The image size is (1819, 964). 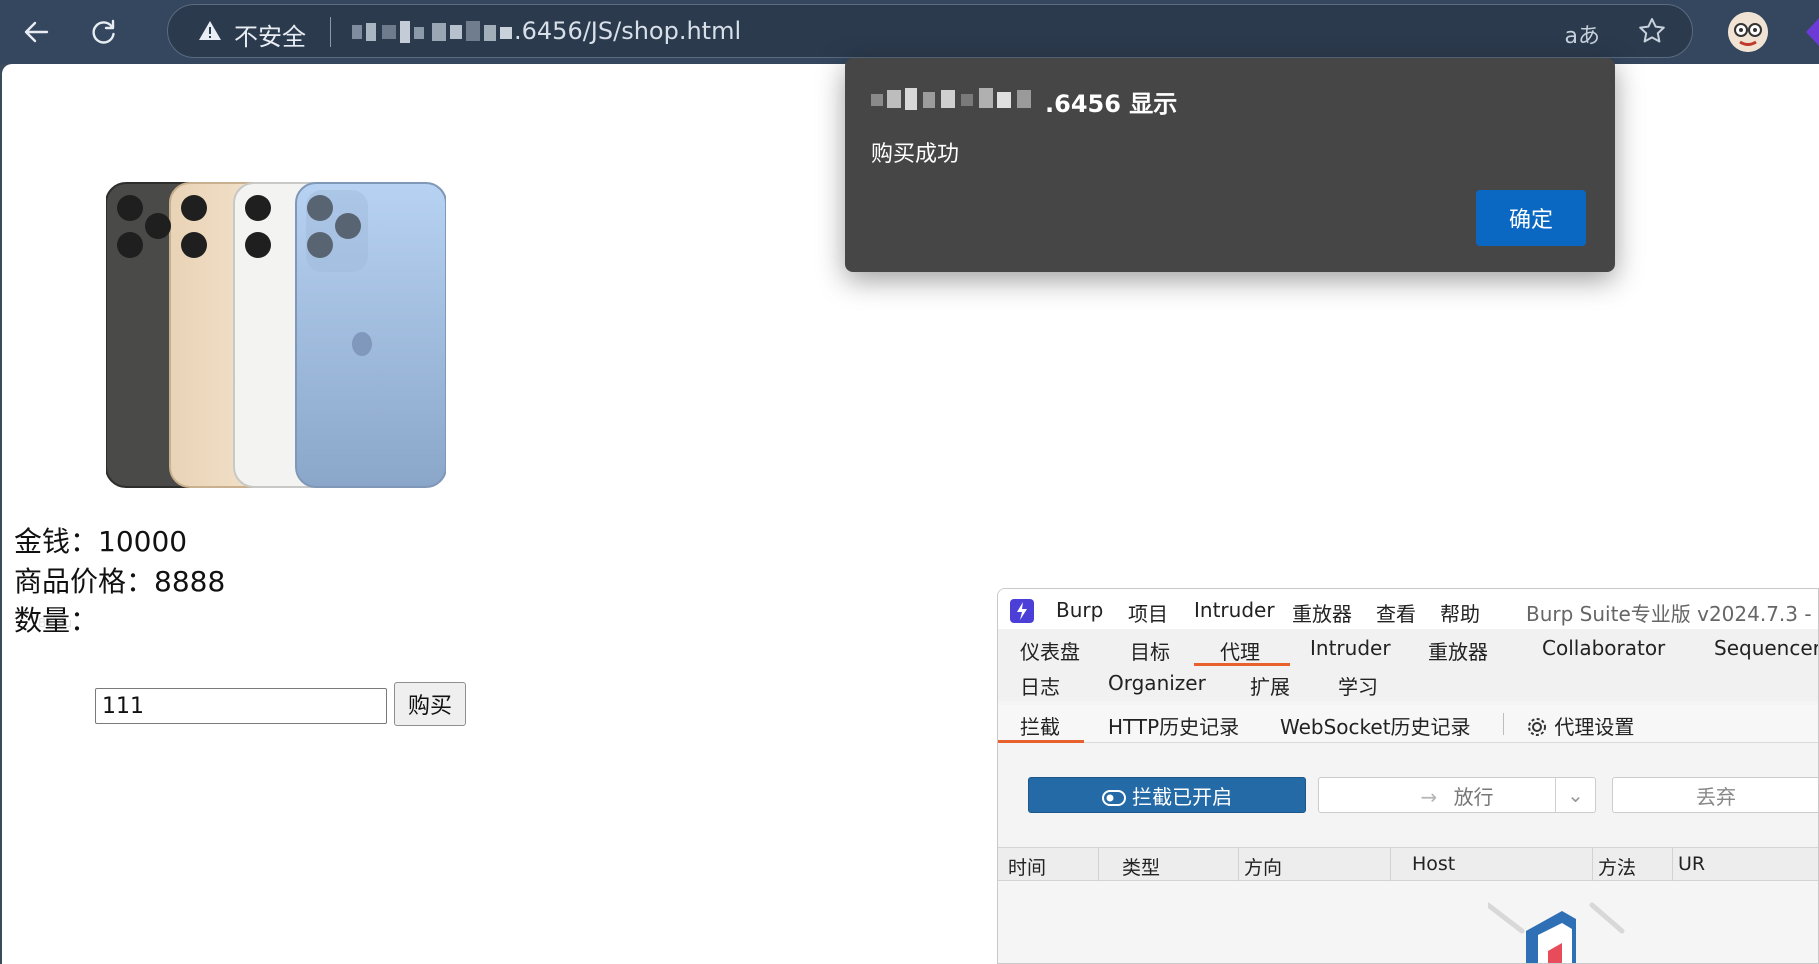 I want to click on burp-window-title: Burp Suite专业版 v2024.7.3 -, so click(x=1669, y=614).